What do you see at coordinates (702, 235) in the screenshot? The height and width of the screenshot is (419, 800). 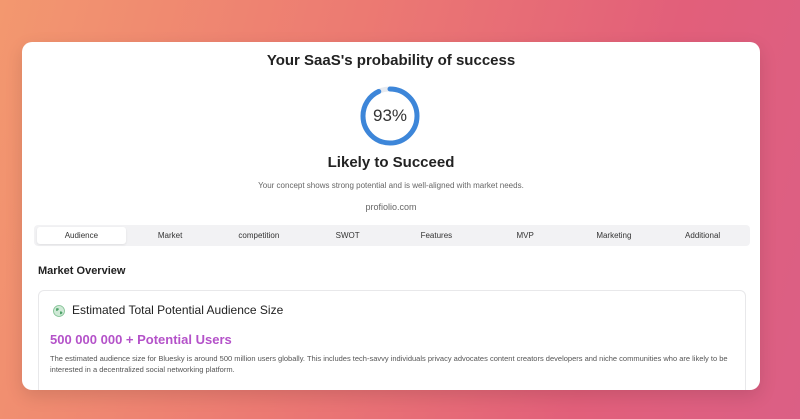 I see `tab-additional: Additional` at bounding box center [702, 235].